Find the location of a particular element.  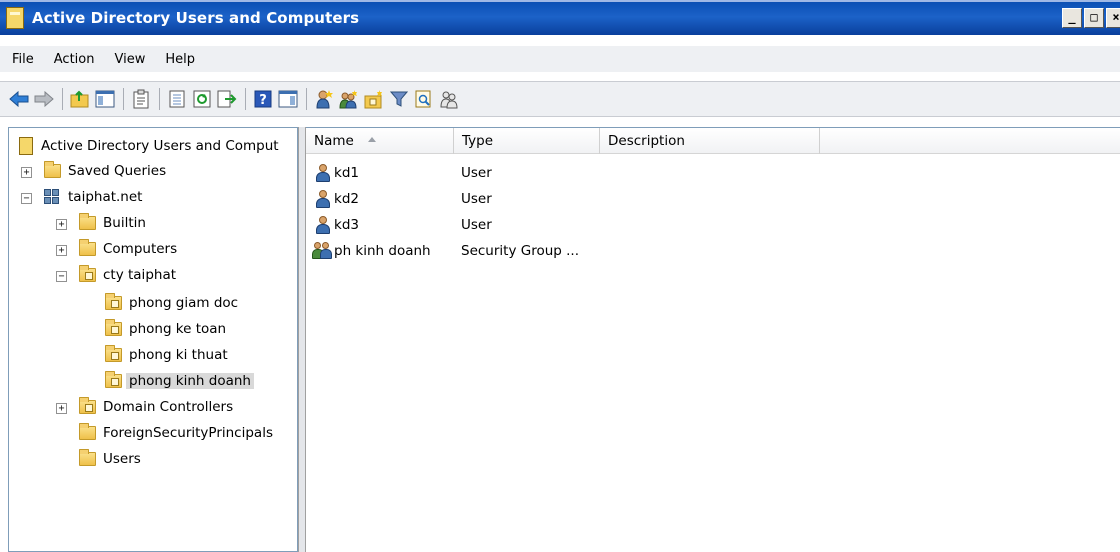

find-icon is located at coordinates (424, 99).